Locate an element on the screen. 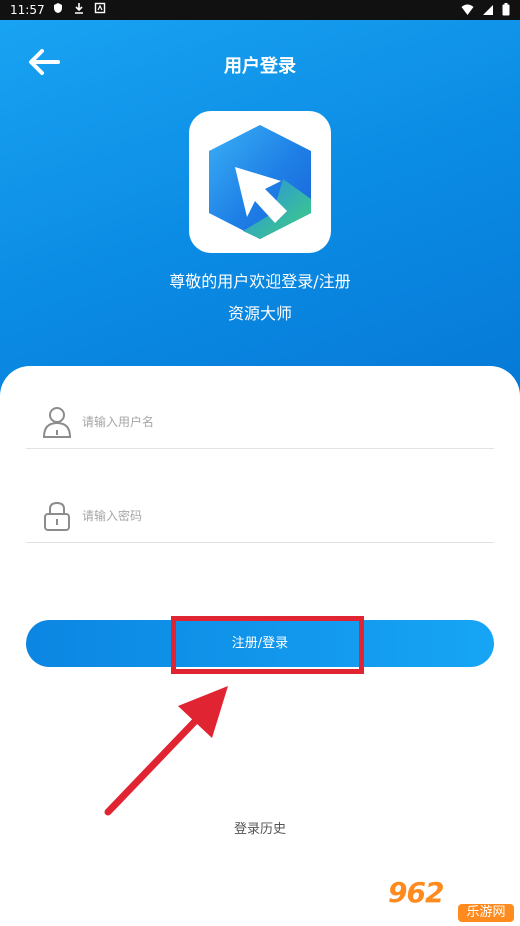 The image size is (520, 926). status-bar: 11:57 is located at coordinates (260, 10).